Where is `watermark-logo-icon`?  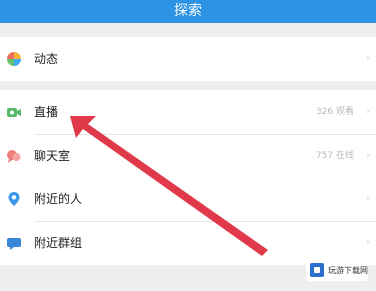
watermark-logo-icon is located at coordinates (317, 270).